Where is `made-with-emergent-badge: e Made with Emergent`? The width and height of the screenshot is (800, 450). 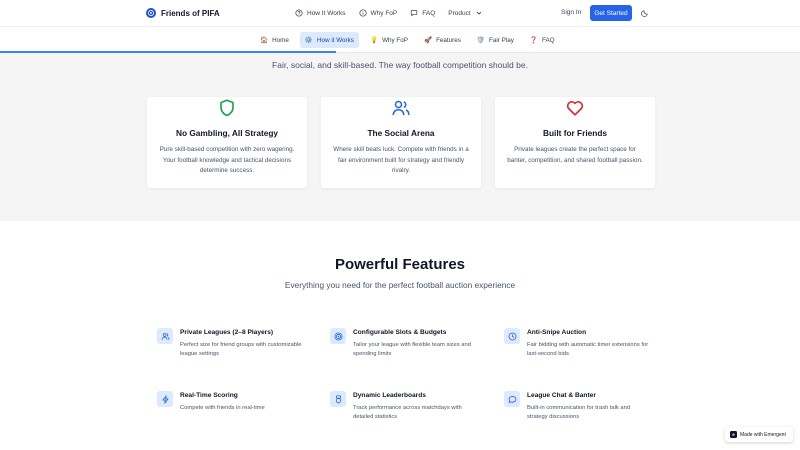 made-with-emergent-badge: e Made with Emergent is located at coordinates (759, 434).